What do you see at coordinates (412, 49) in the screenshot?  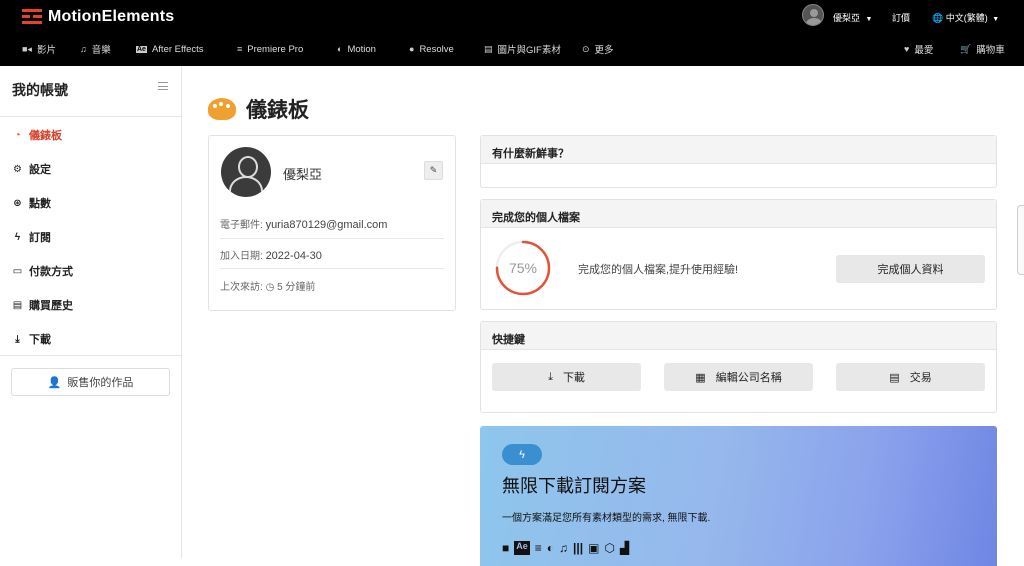 I see `resolve-icon: ●` at bounding box center [412, 49].